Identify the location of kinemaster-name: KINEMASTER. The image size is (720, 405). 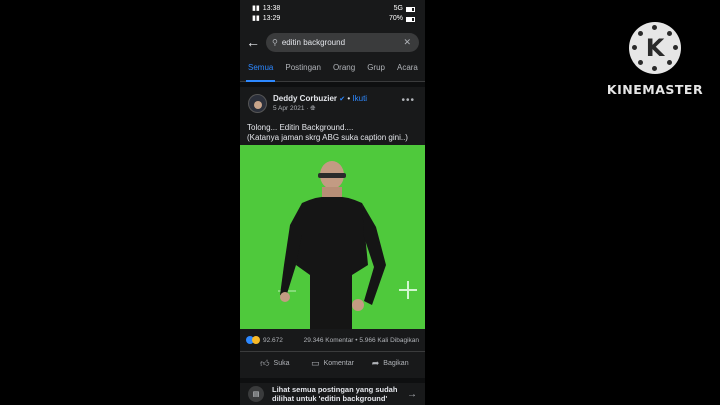
(655, 89).